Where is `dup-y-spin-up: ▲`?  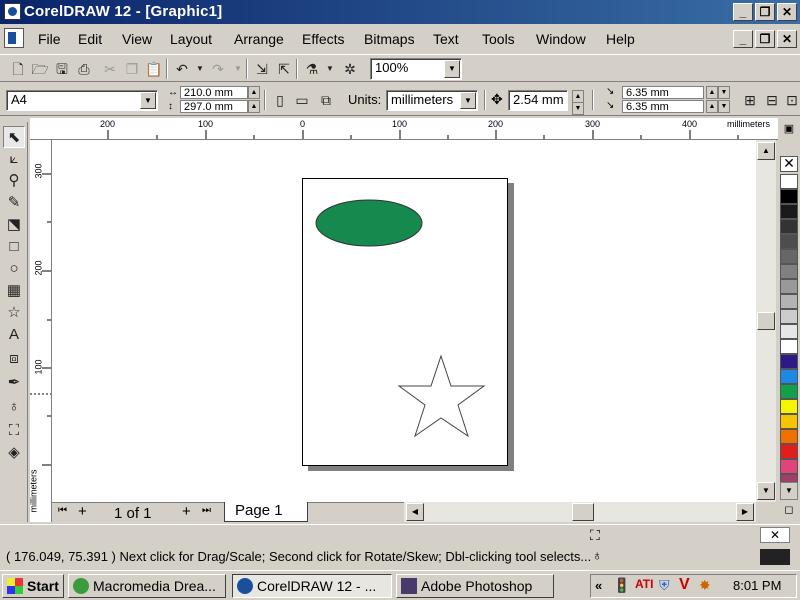
dup-y-spin-up: ▲ is located at coordinates (712, 106).